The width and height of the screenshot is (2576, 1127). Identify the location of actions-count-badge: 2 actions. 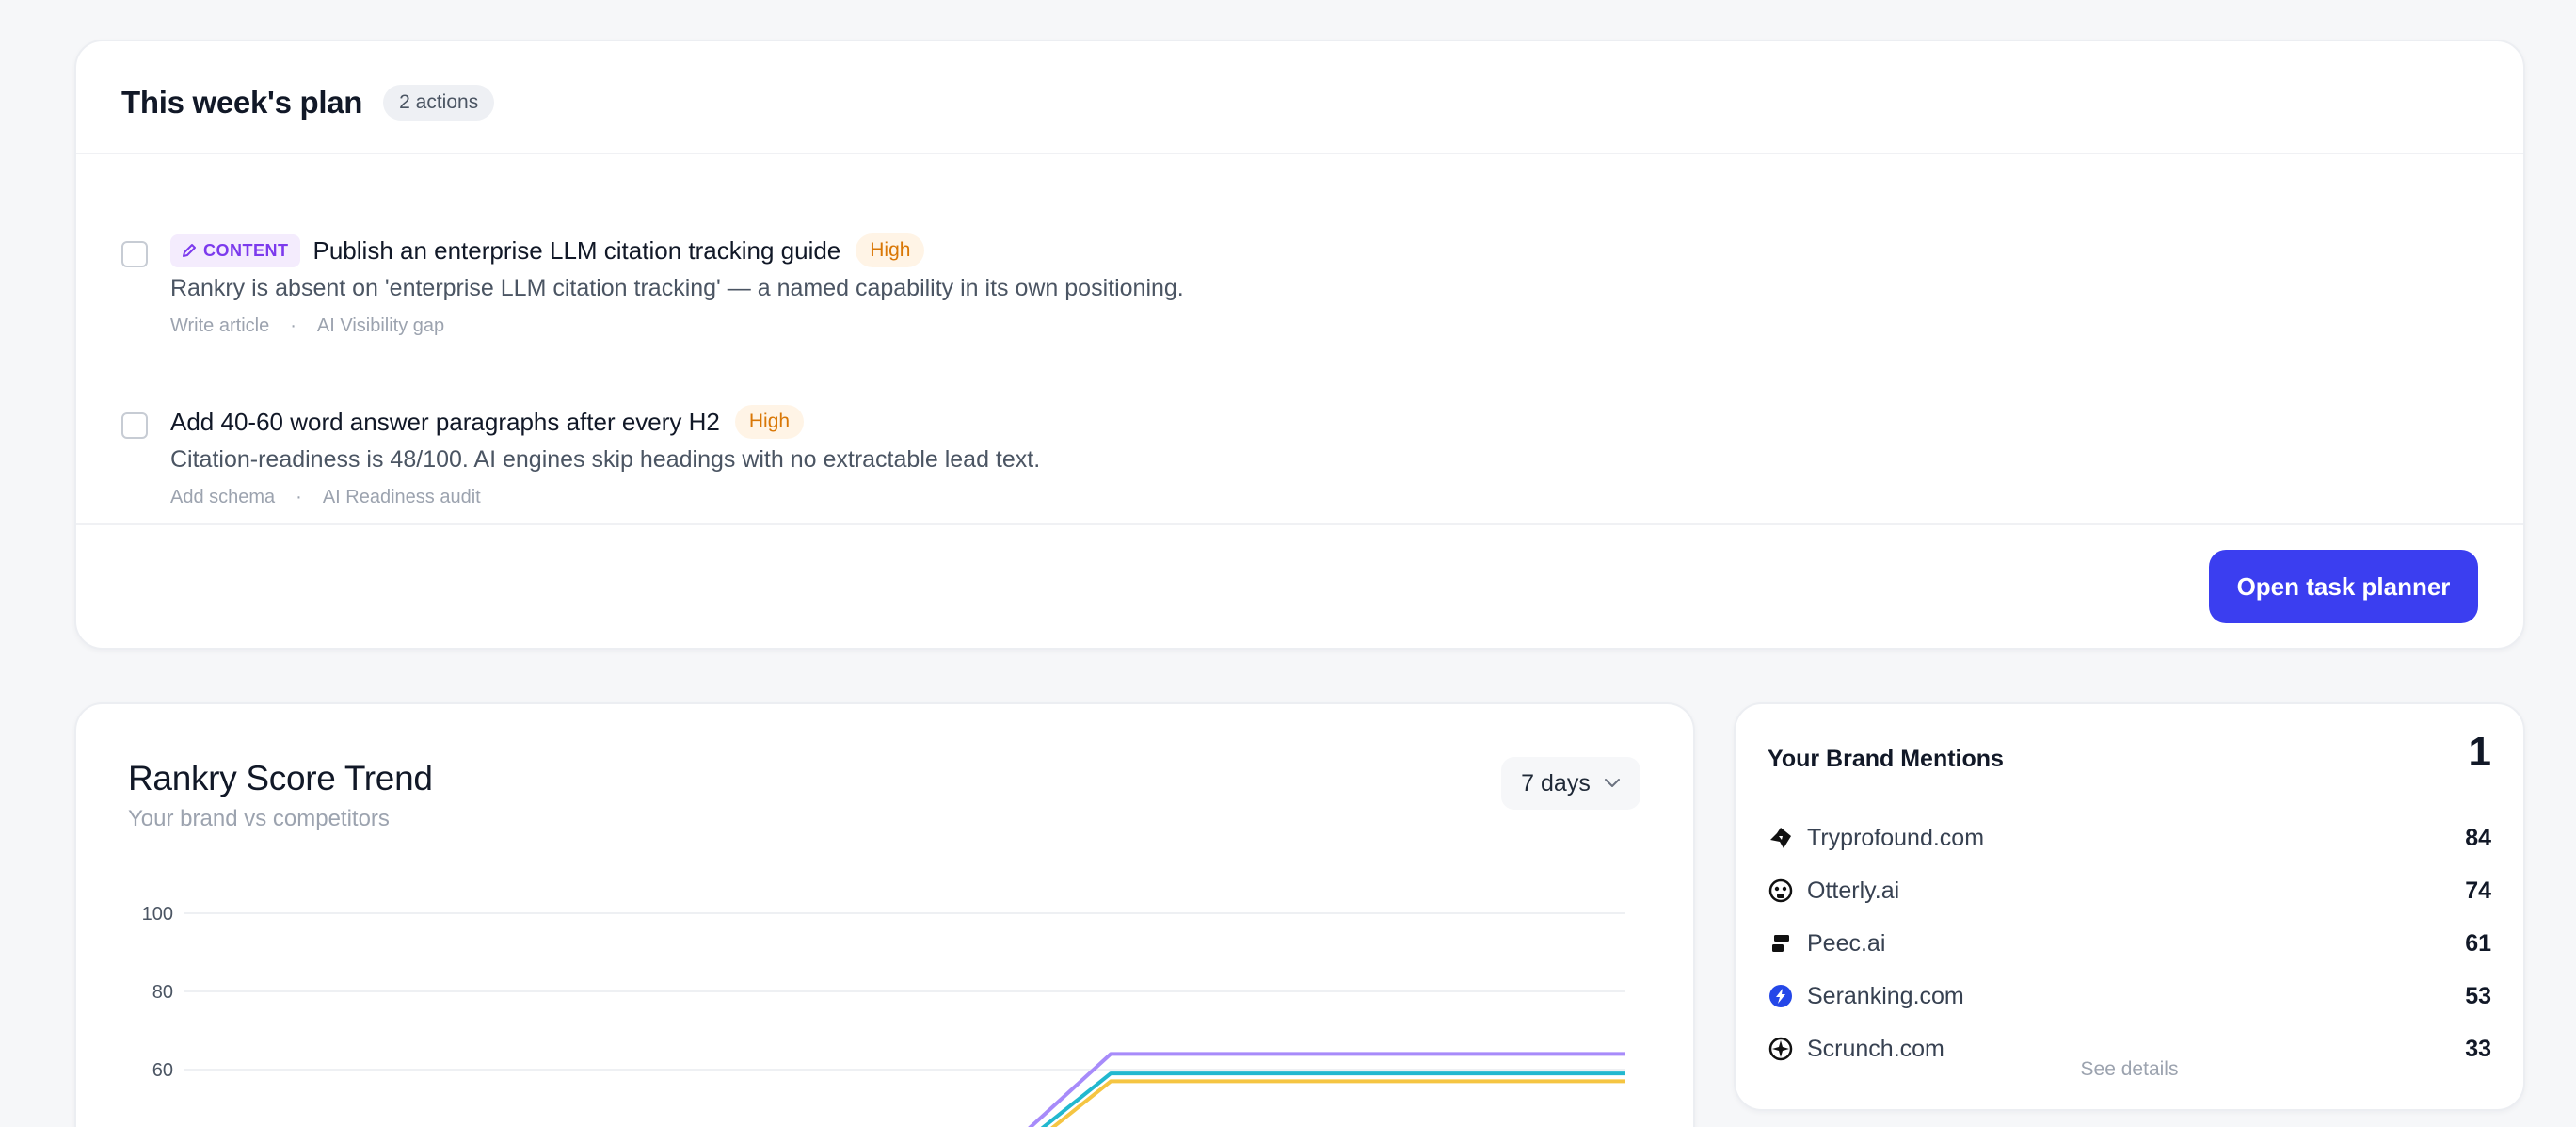
(439, 103).